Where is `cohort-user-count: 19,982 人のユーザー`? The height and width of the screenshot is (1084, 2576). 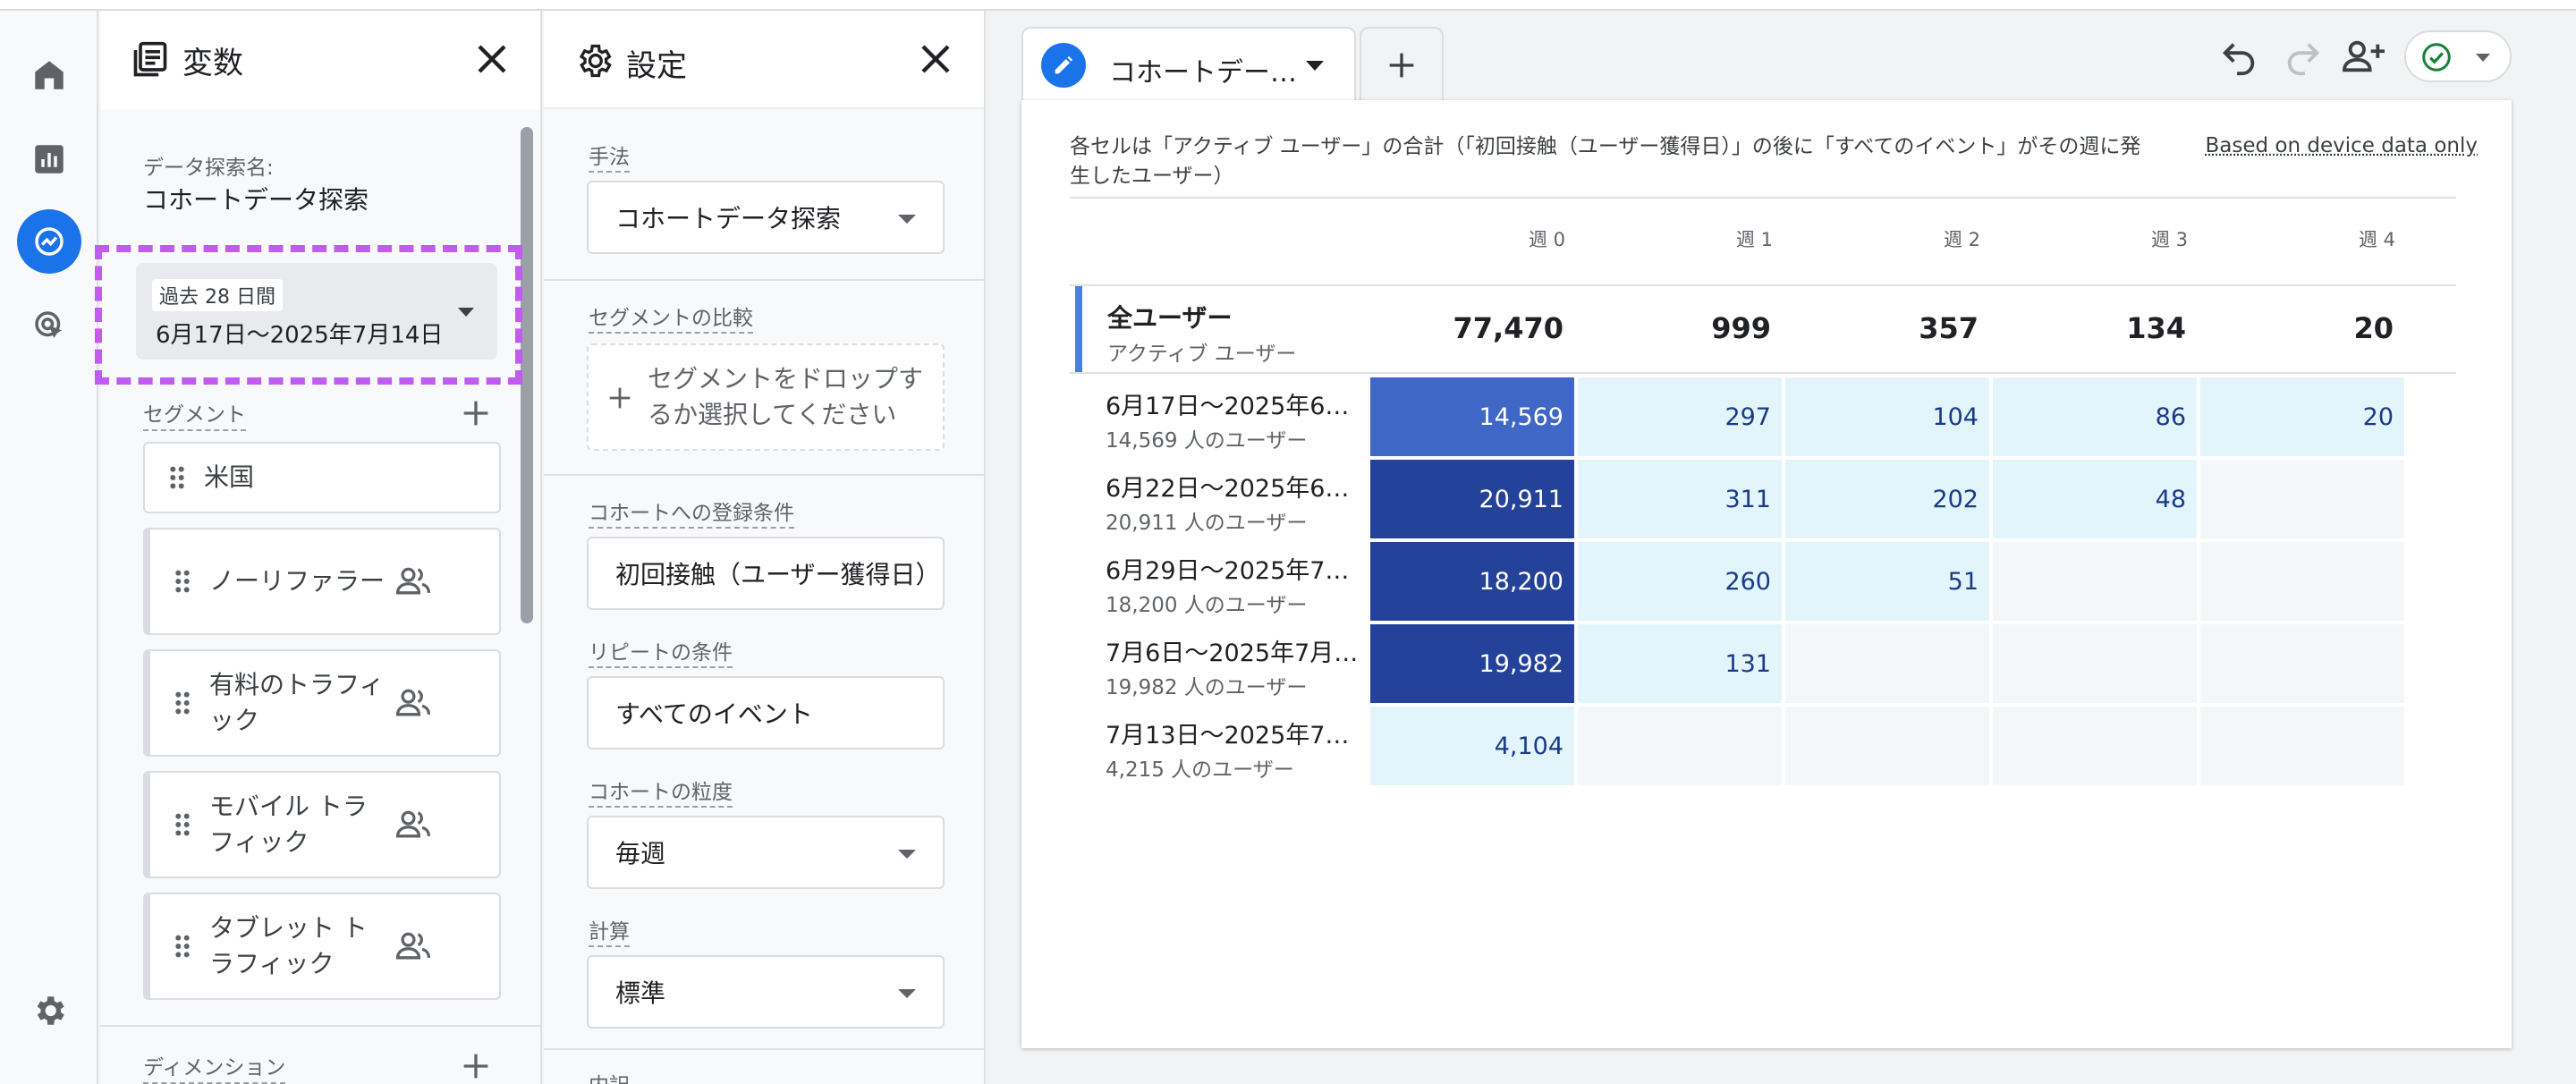
cohort-user-count: 19,982 人のユーザー is located at coordinates (1207, 687).